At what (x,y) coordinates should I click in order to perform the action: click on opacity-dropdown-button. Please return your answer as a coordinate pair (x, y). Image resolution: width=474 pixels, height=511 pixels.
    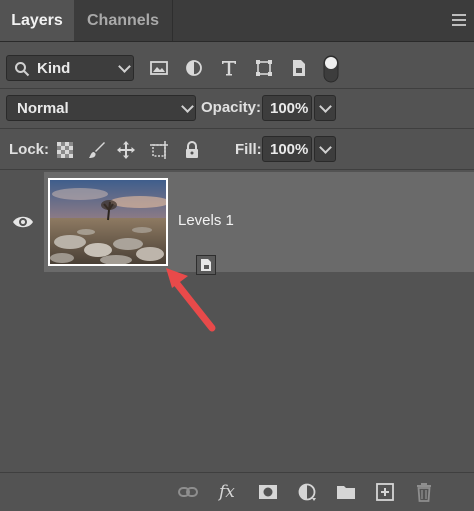
    Looking at the image, I should click on (325, 108).